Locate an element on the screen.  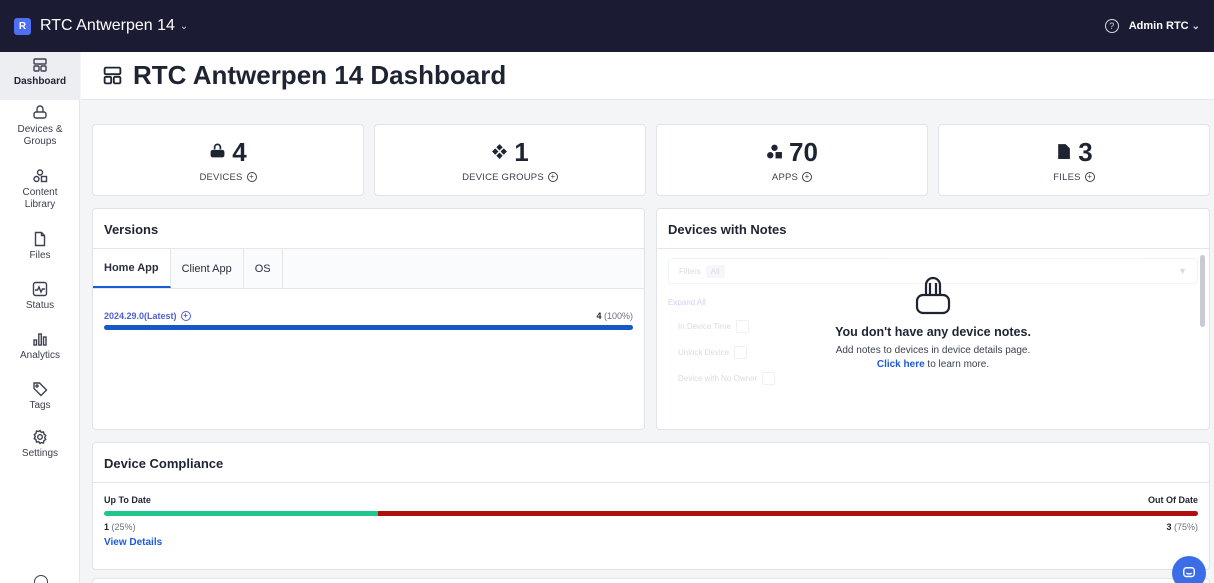
version-percent: (100%) is located at coordinates (618, 316).